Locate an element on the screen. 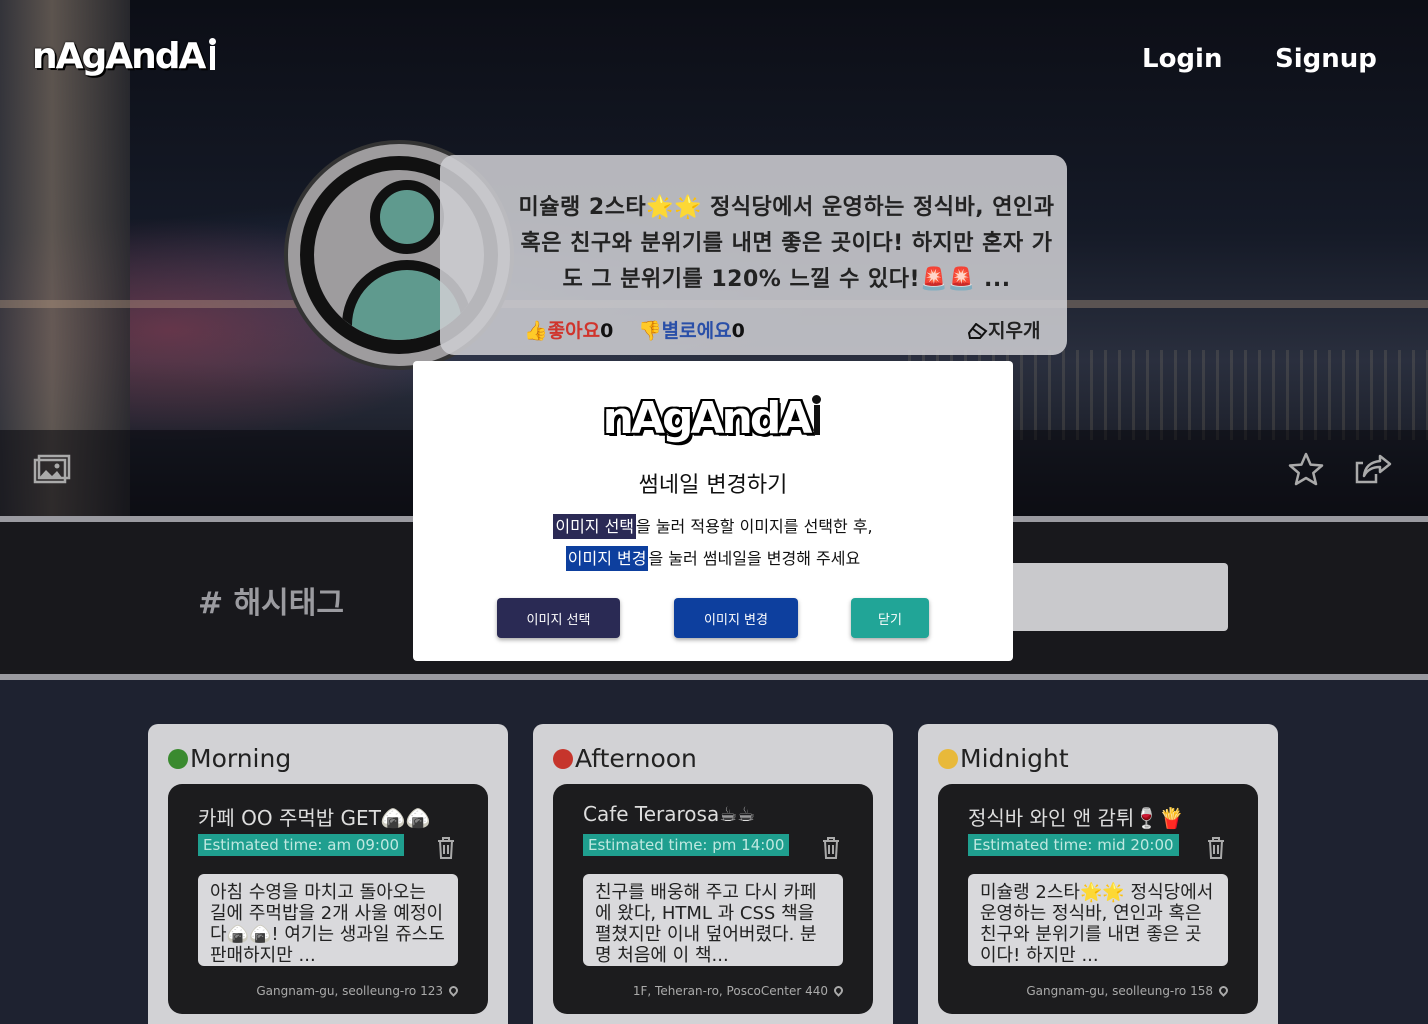 The width and height of the screenshot is (1428, 1024). close-button: 닫기 is located at coordinates (890, 618).